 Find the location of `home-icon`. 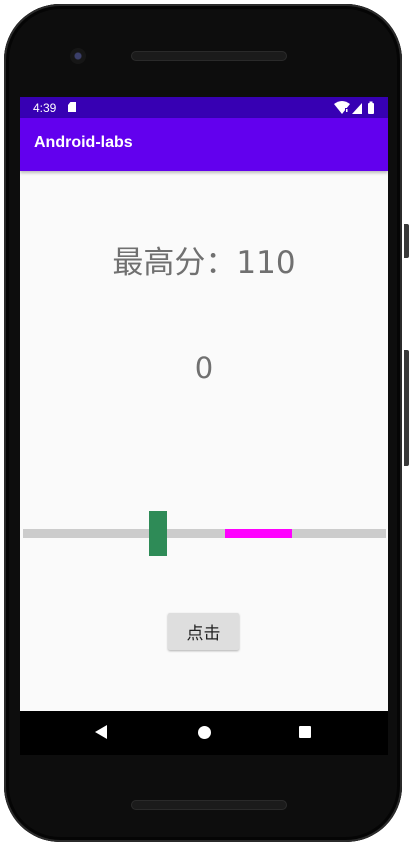

home-icon is located at coordinates (204, 732).